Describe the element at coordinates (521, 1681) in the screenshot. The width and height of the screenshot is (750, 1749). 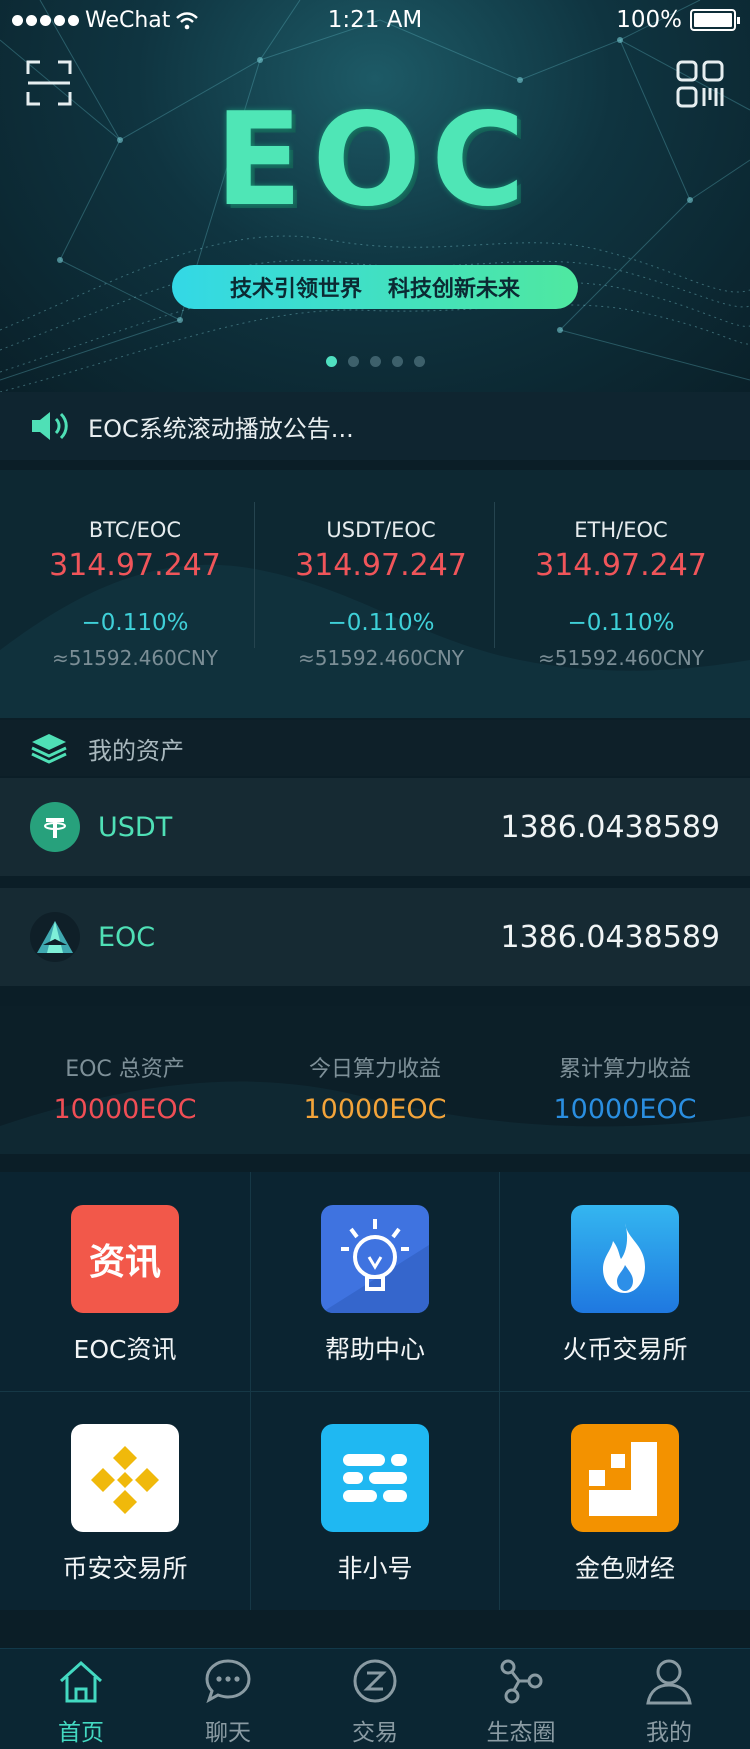
I see `ecosystem-icon` at that location.